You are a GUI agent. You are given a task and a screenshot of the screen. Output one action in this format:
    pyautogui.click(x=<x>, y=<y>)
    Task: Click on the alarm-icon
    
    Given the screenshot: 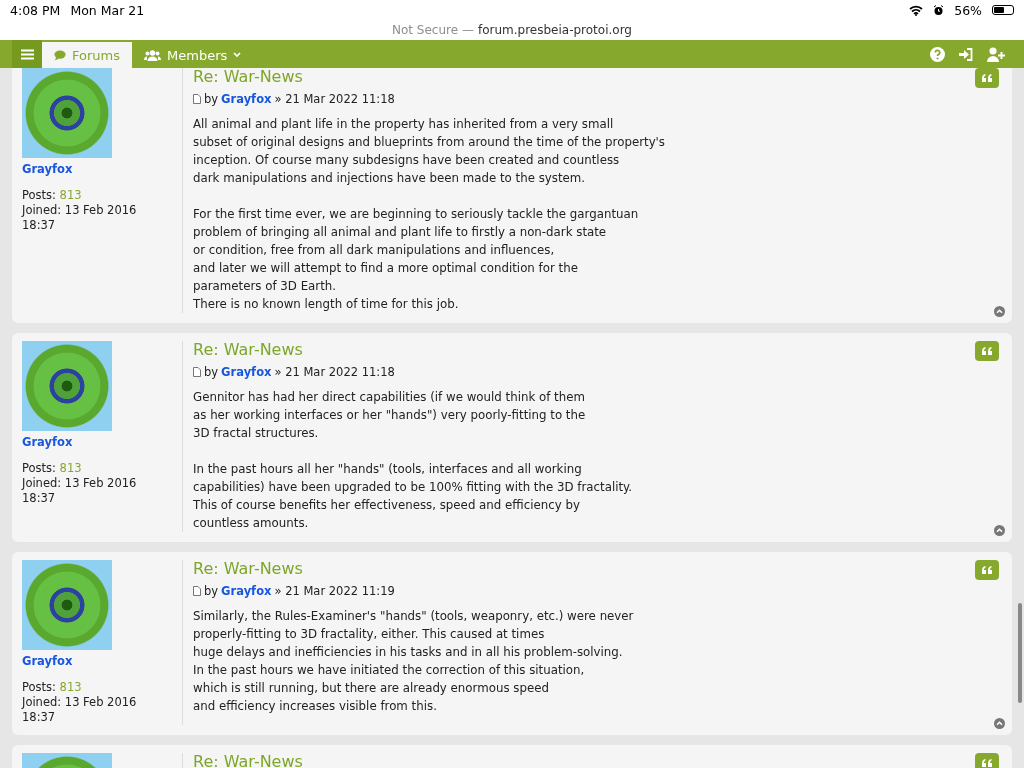 What is the action you would take?
    pyautogui.click(x=939, y=10)
    